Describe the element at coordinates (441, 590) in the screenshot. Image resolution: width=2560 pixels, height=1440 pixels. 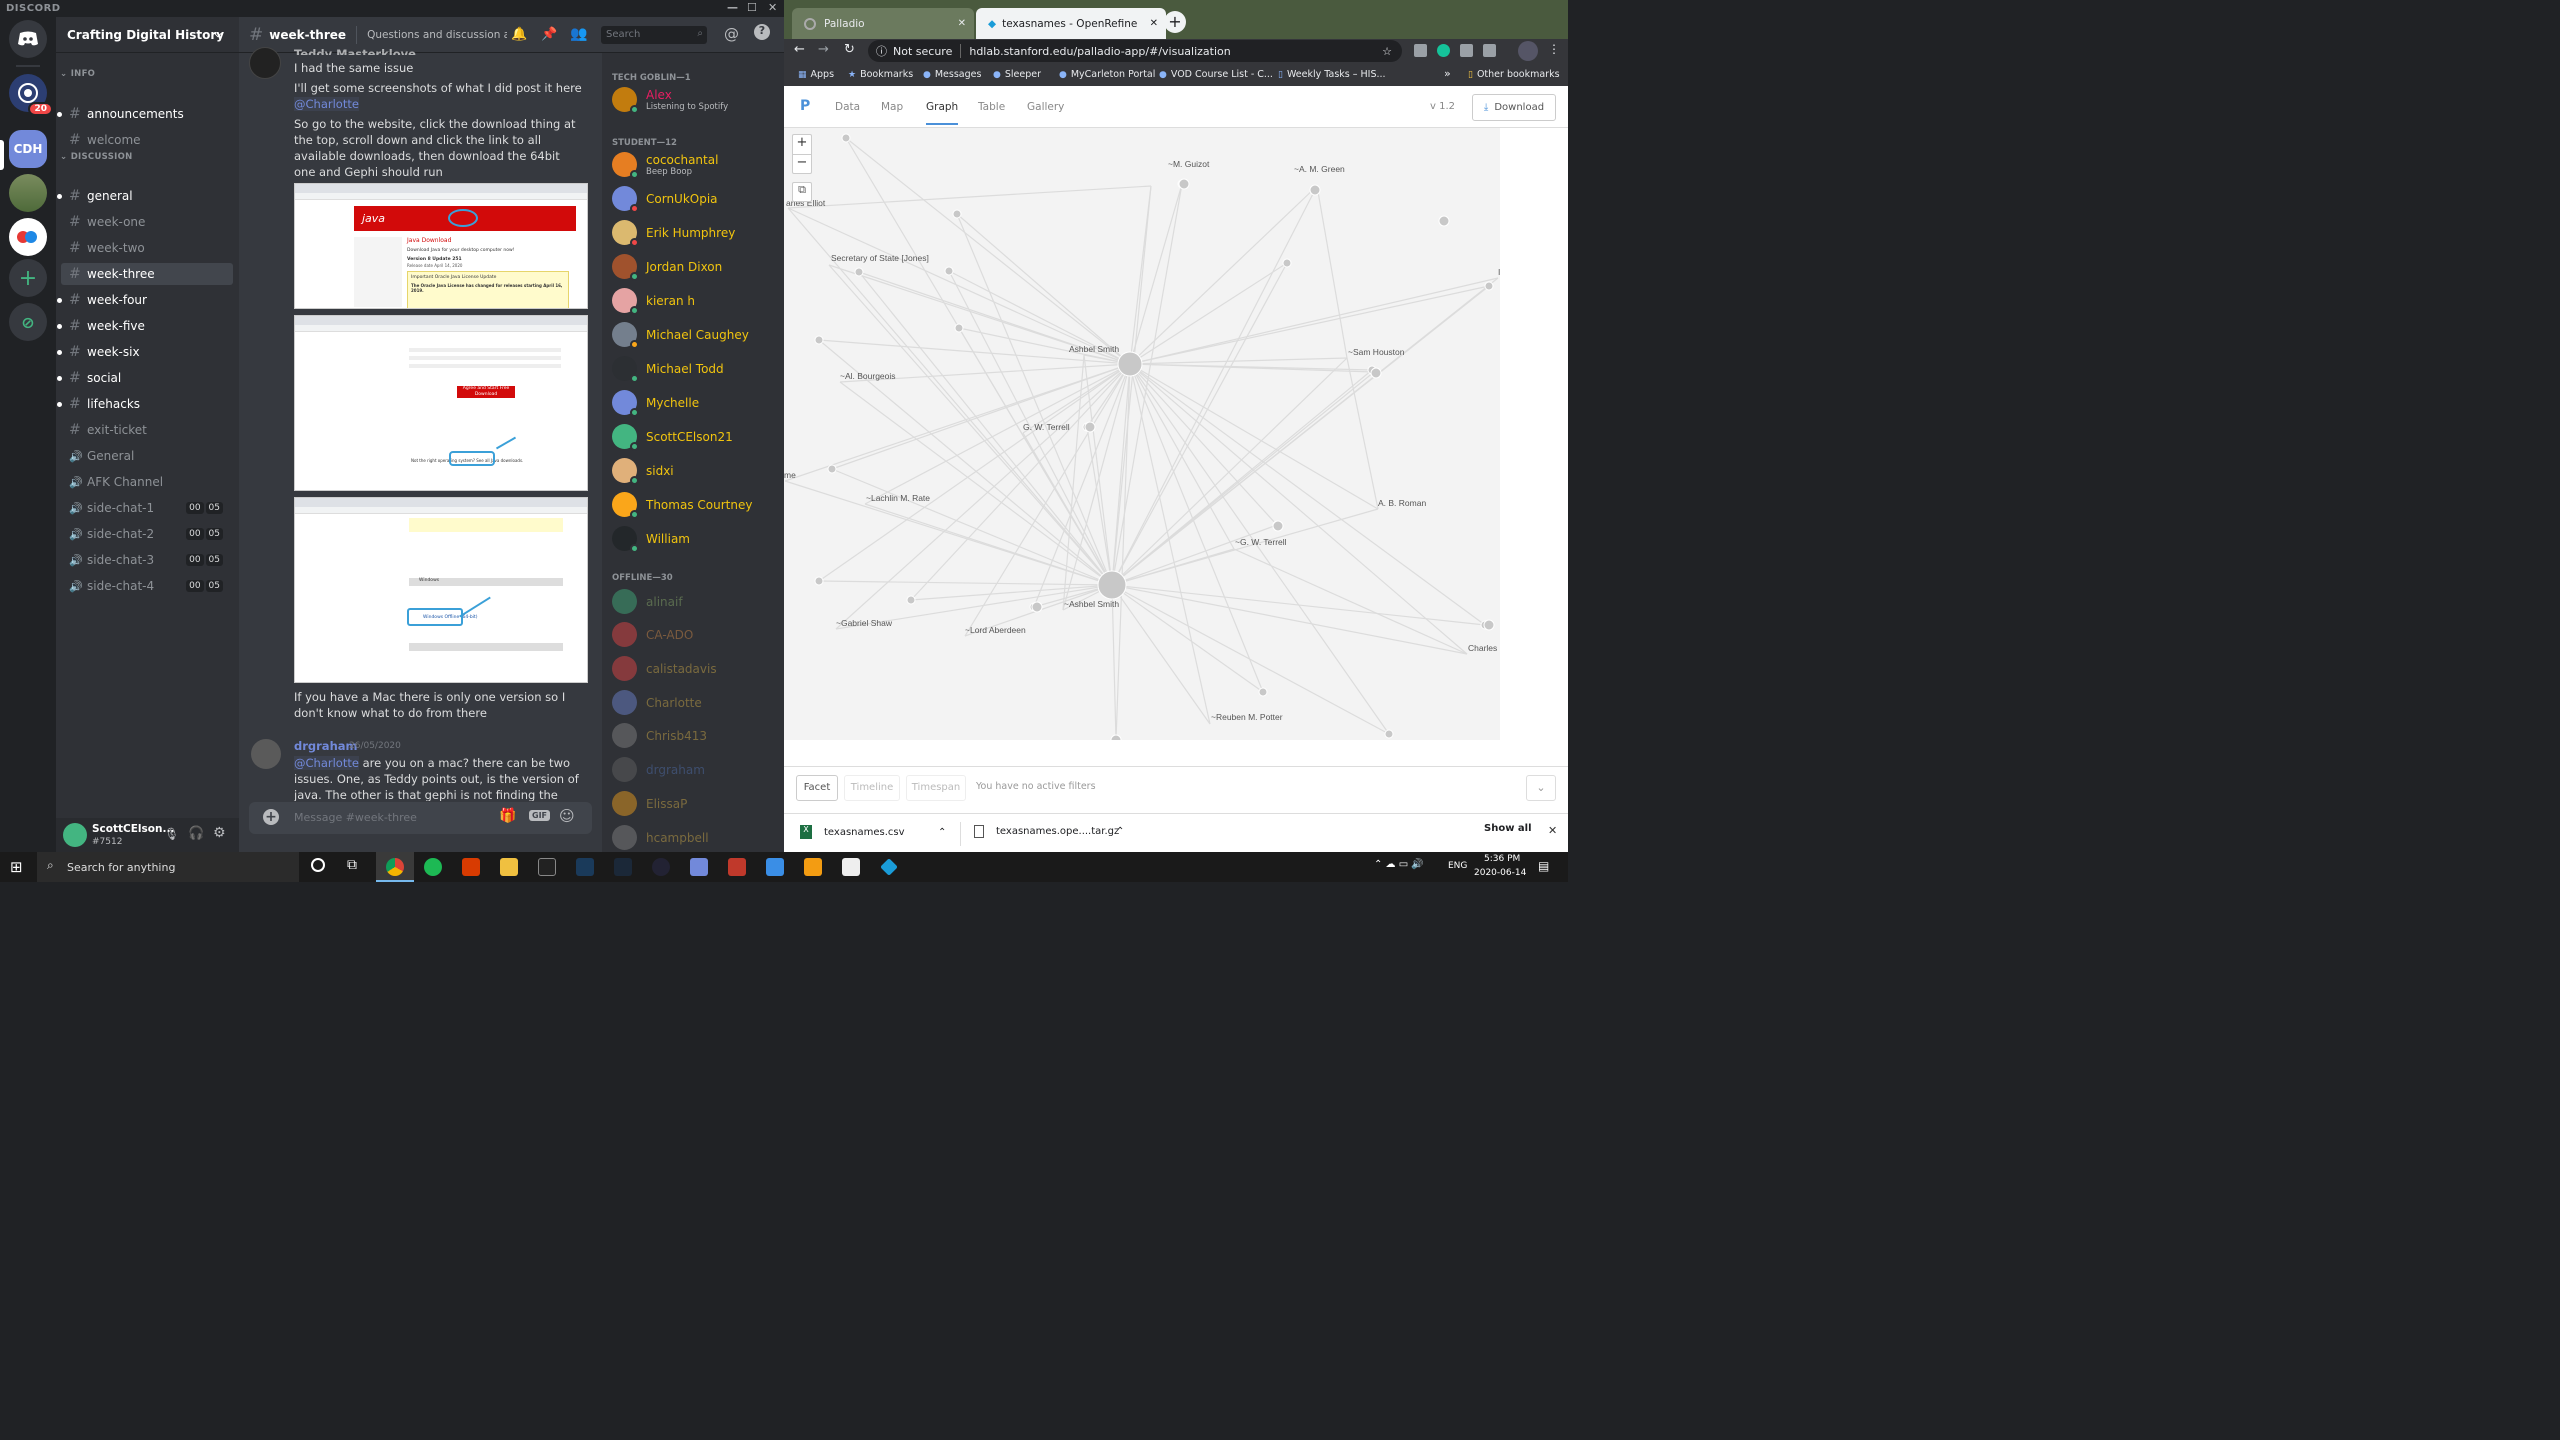
I see `attachment-image-3: Windows Windows Offline (64-bit)` at that location.